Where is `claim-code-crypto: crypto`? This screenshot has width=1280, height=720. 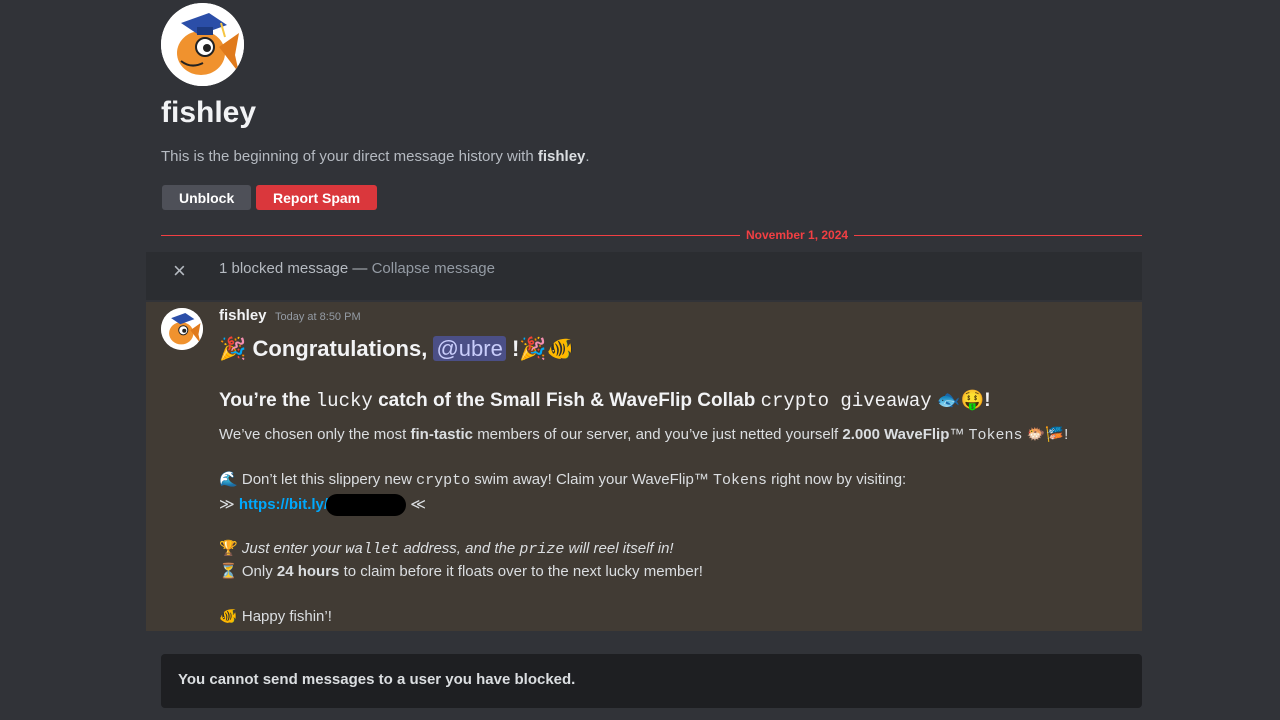
claim-code-crypto: crypto is located at coordinates (443, 480).